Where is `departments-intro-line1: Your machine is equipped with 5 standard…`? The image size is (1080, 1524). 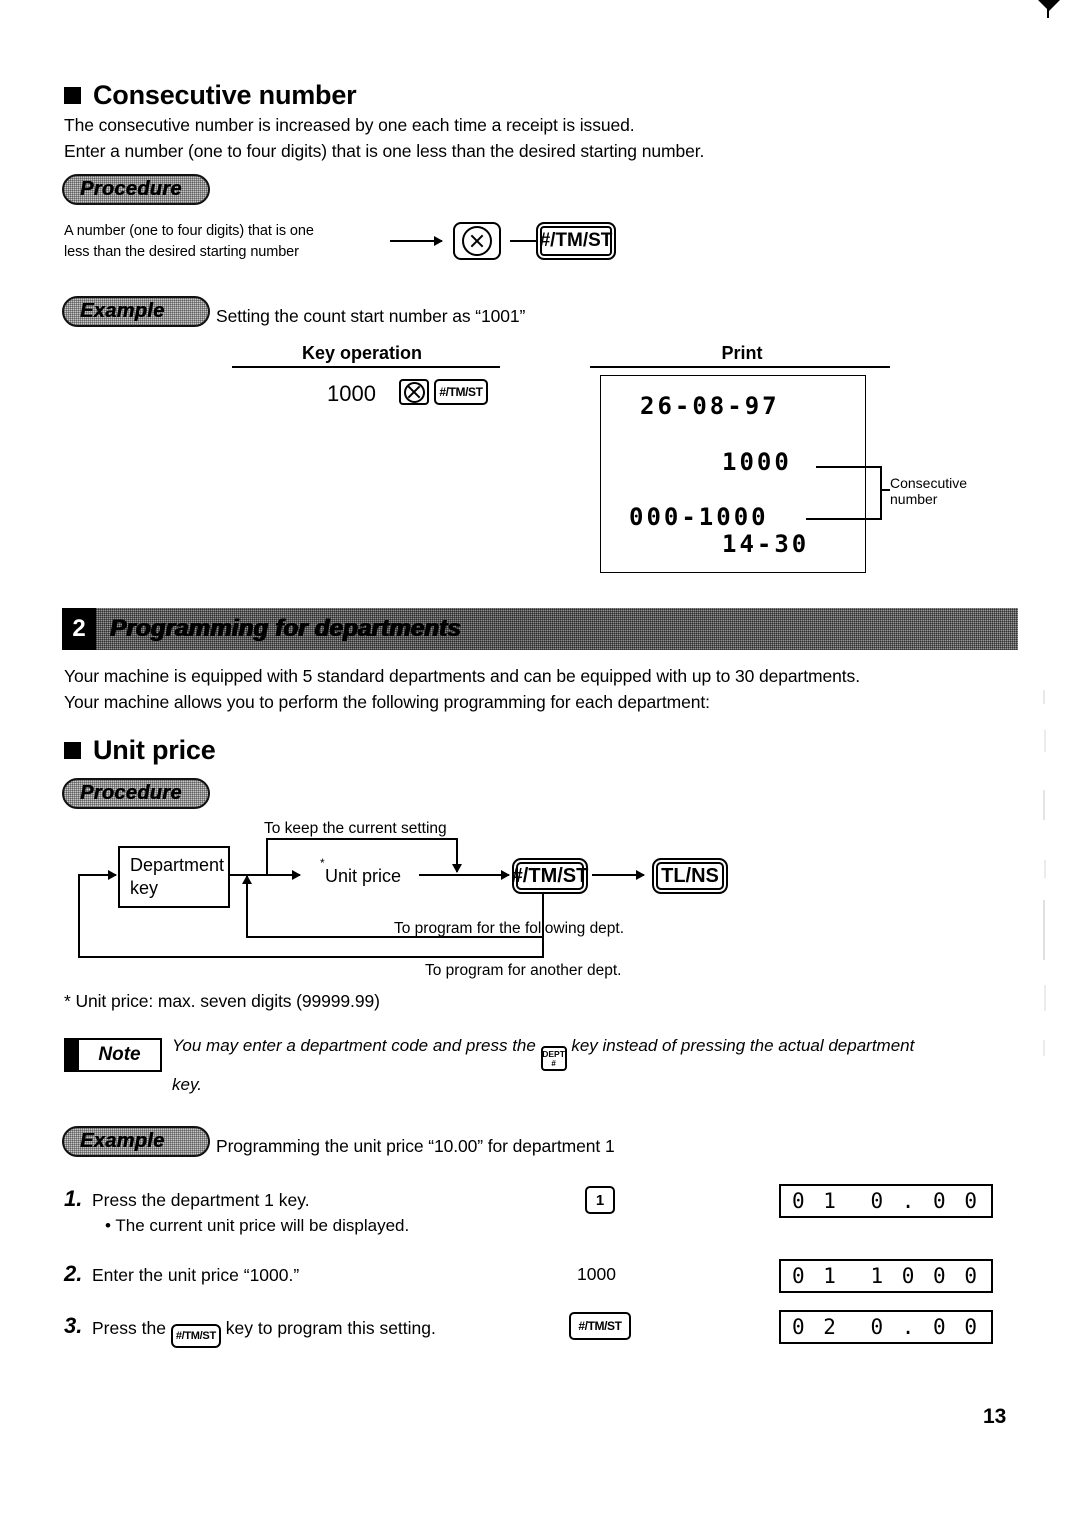 departments-intro-line1: Your machine is equipped with 5 standard… is located at coordinates (462, 676).